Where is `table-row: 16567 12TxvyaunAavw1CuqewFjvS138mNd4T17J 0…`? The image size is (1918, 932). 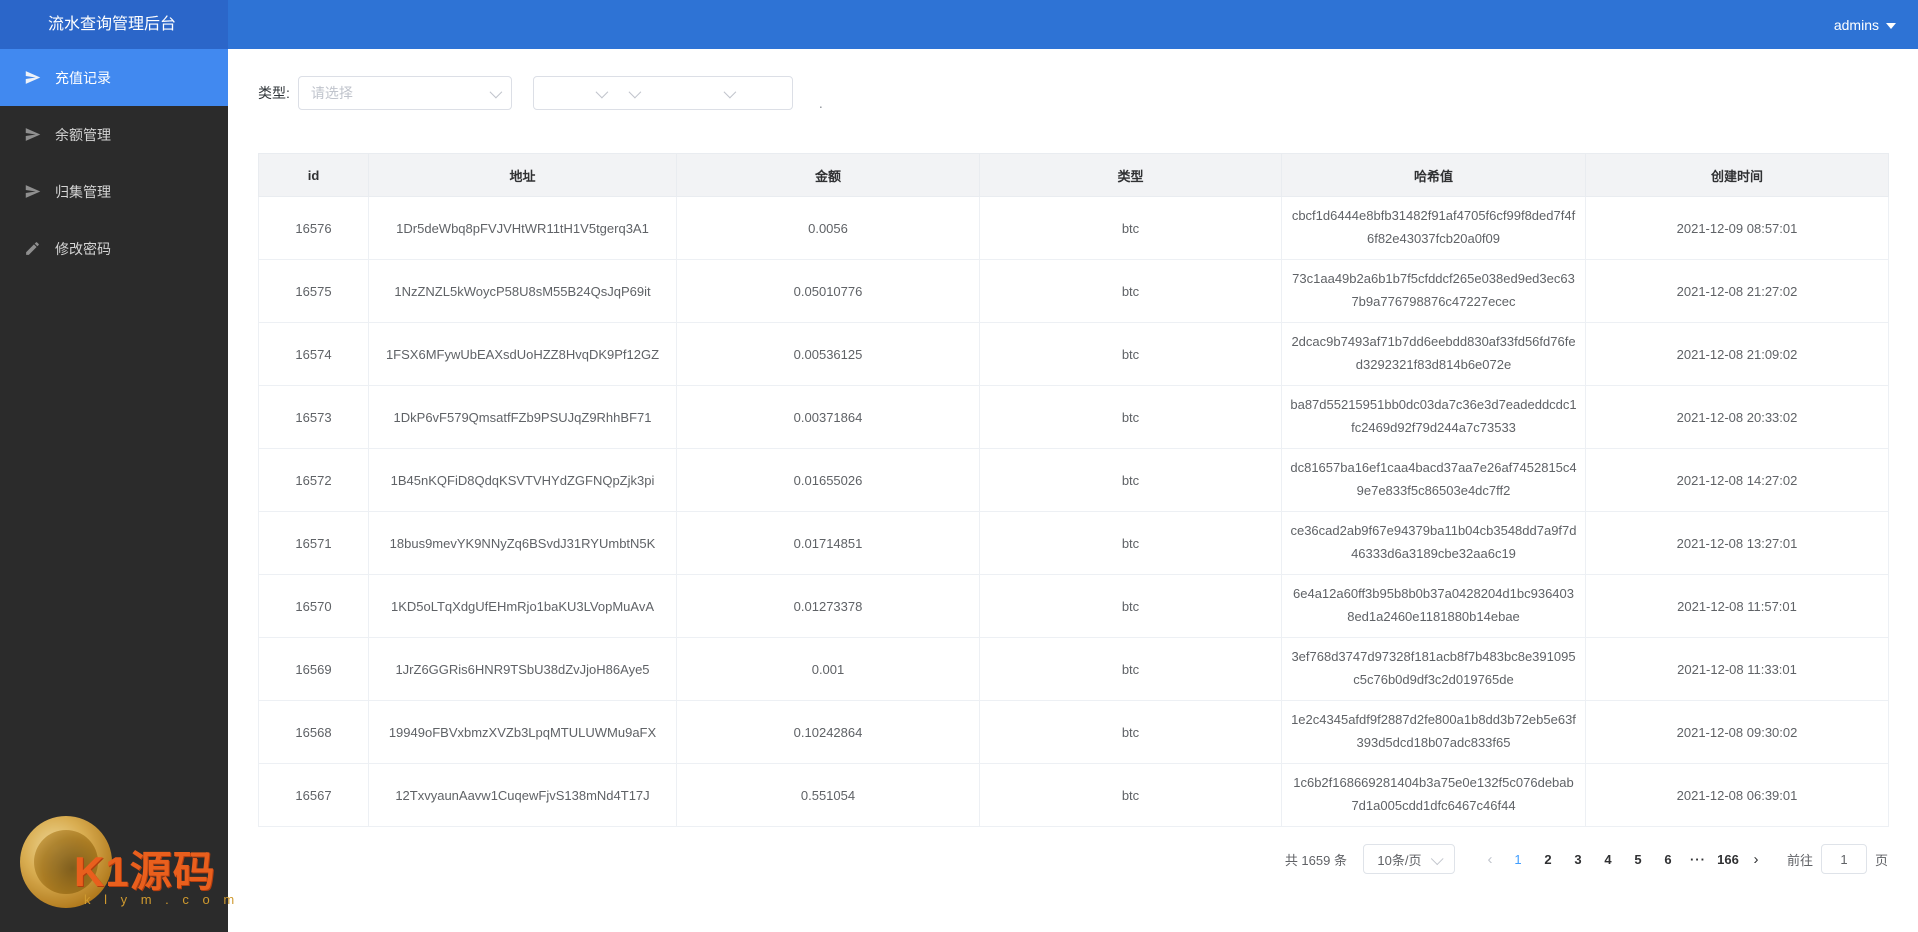 table-row: 16567 12TxvyaunAavw1CuqewFjvS138mNd4T17J 0… is located at coordinates (1073, 795).